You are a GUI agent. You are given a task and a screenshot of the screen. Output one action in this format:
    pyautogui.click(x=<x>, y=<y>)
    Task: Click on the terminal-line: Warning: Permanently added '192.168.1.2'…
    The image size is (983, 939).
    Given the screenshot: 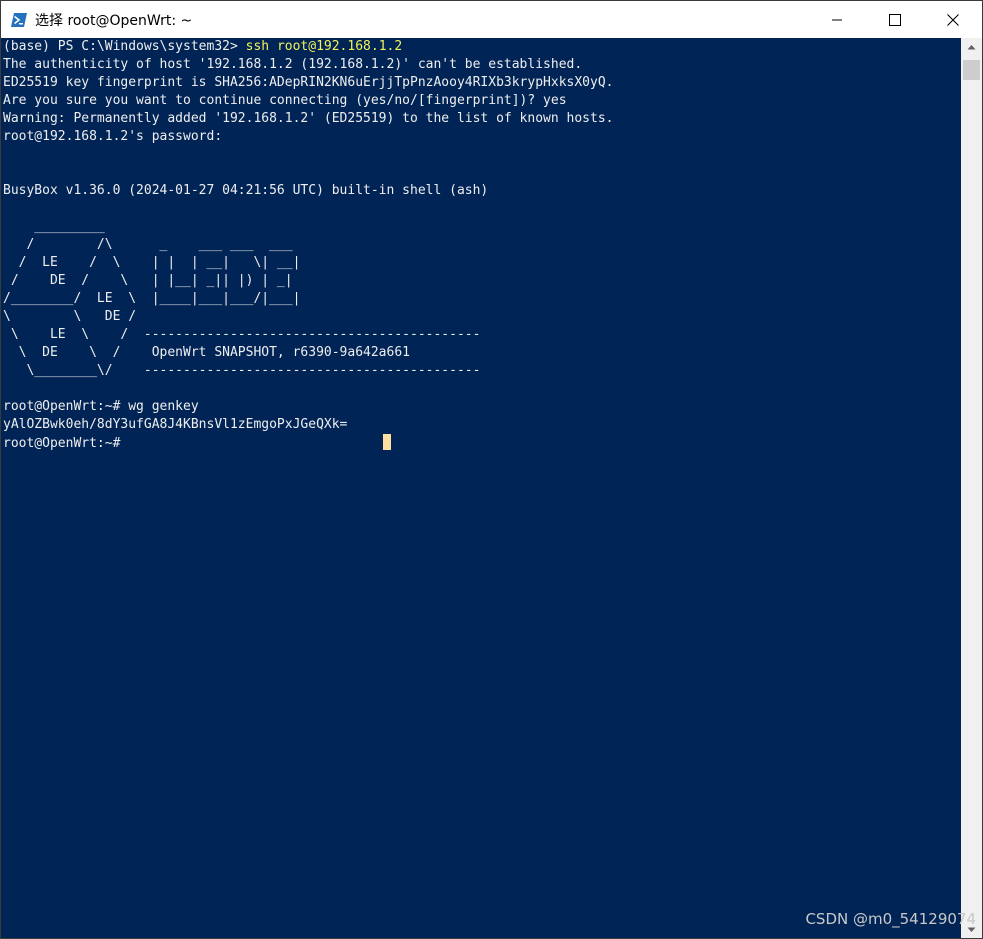 What is the action you would take?
    pyautogui.click(x=308, y=118)
    